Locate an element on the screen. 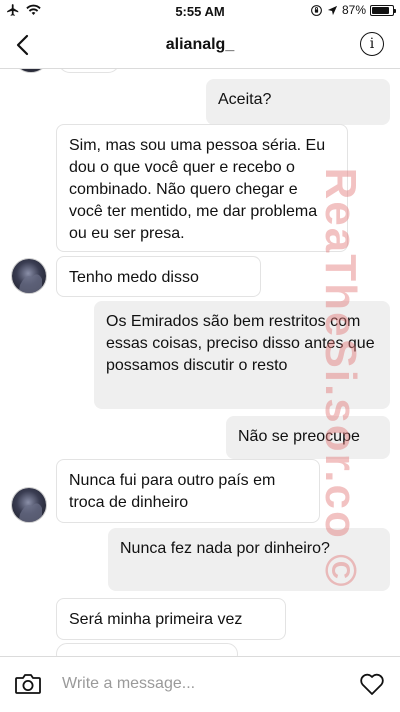 The width and height of the screenshot is (400, 712). status-bar: 5:55 AM 87% is located at coordinates (200, 11).